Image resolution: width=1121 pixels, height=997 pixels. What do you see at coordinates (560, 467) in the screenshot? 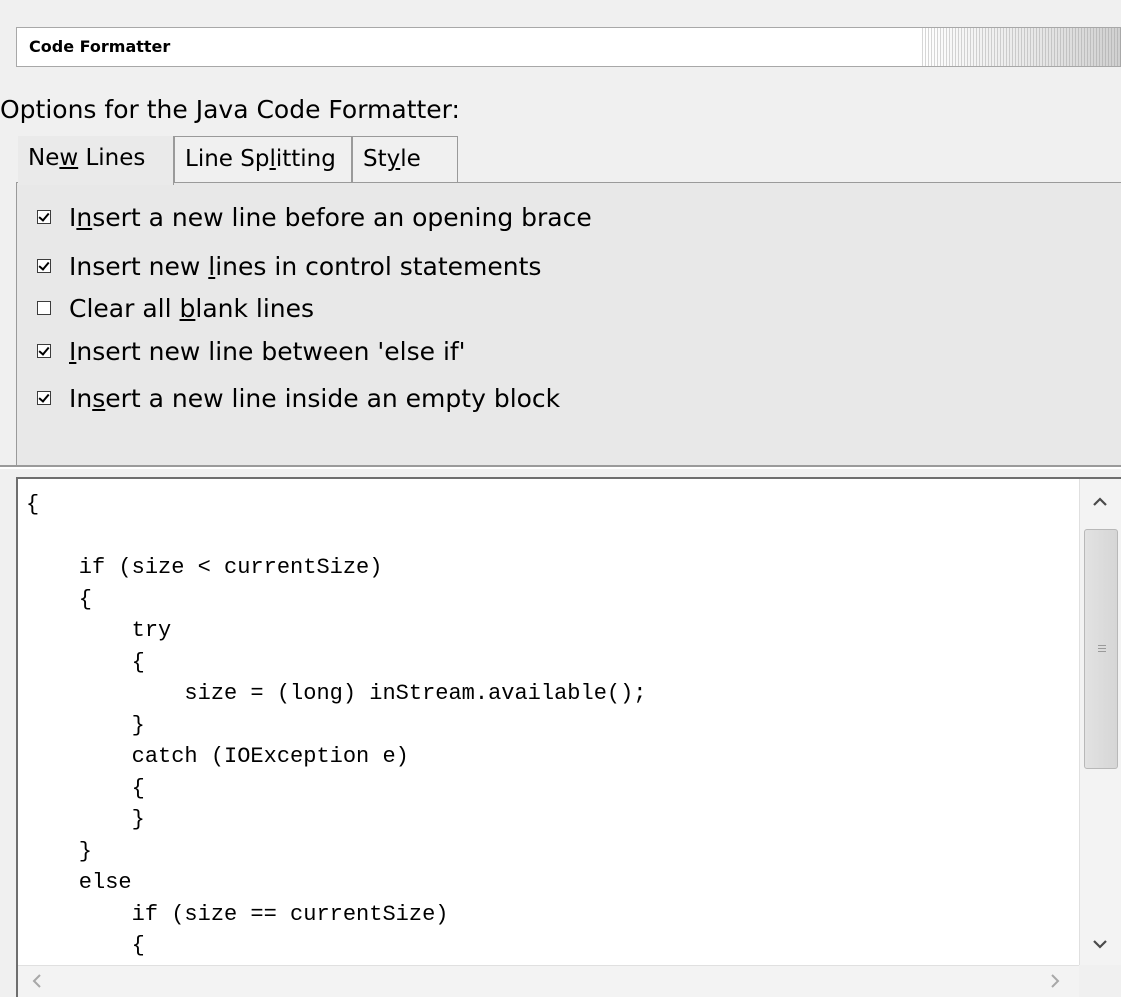
I see `panel-separator` at bounding box center [560, 467].